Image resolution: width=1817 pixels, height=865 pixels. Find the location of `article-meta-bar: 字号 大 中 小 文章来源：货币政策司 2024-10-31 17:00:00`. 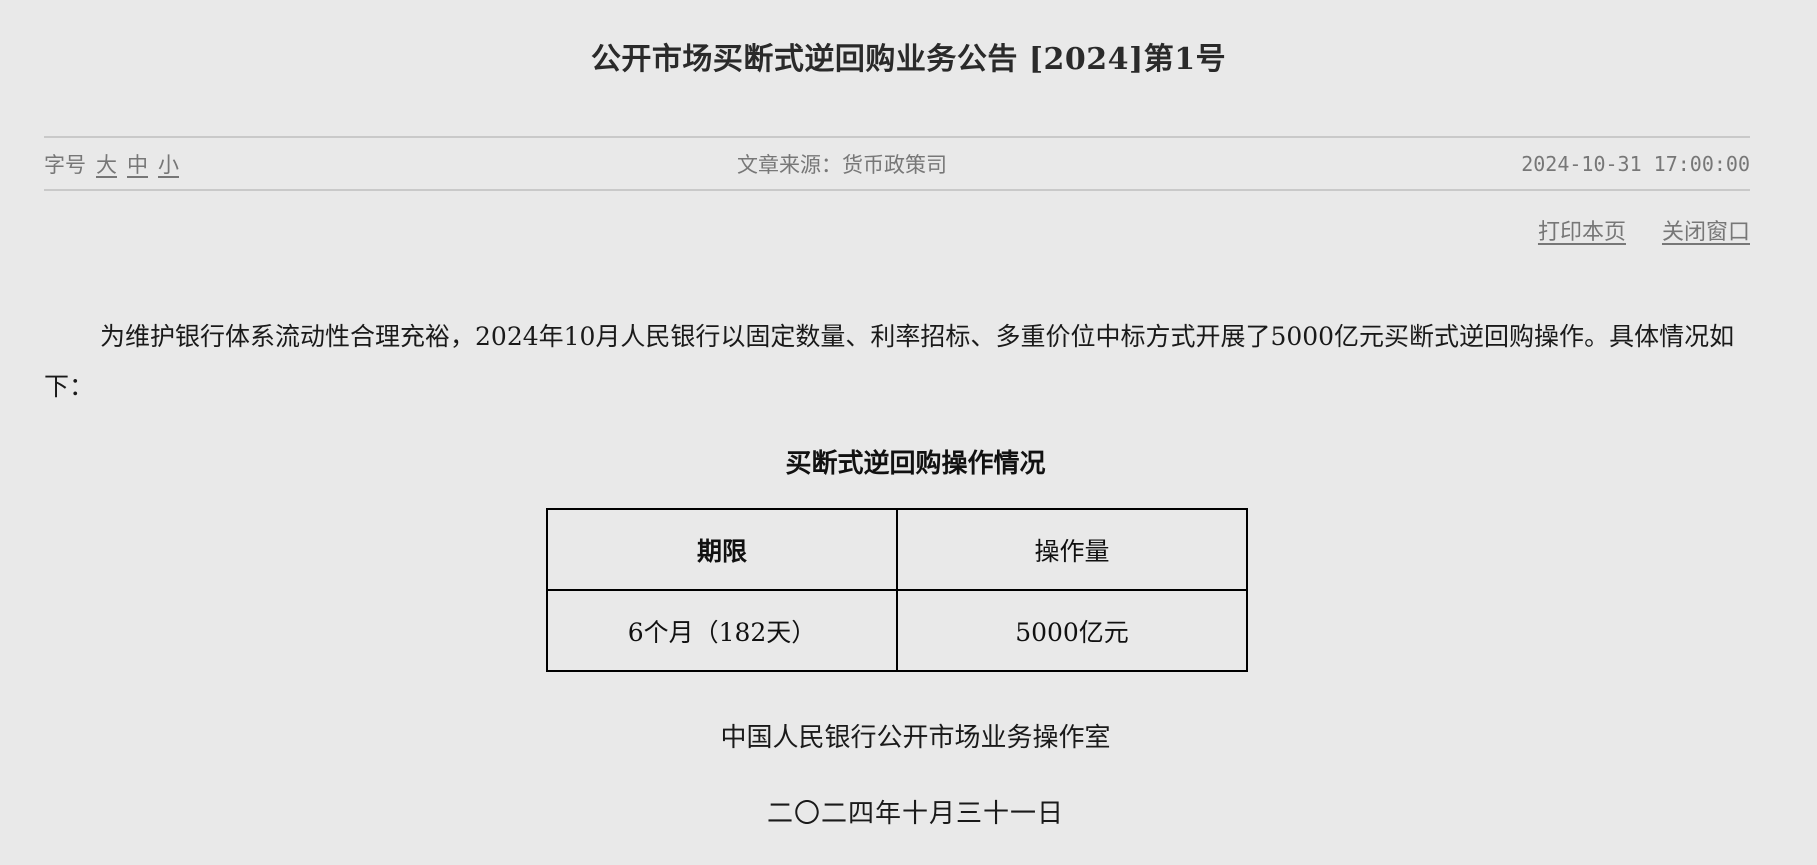

article-meta-bar: 字号 大 中 小 文章来源：货币政策司 2024-10-31 17:00:00 is located at coordinates (897, 163).